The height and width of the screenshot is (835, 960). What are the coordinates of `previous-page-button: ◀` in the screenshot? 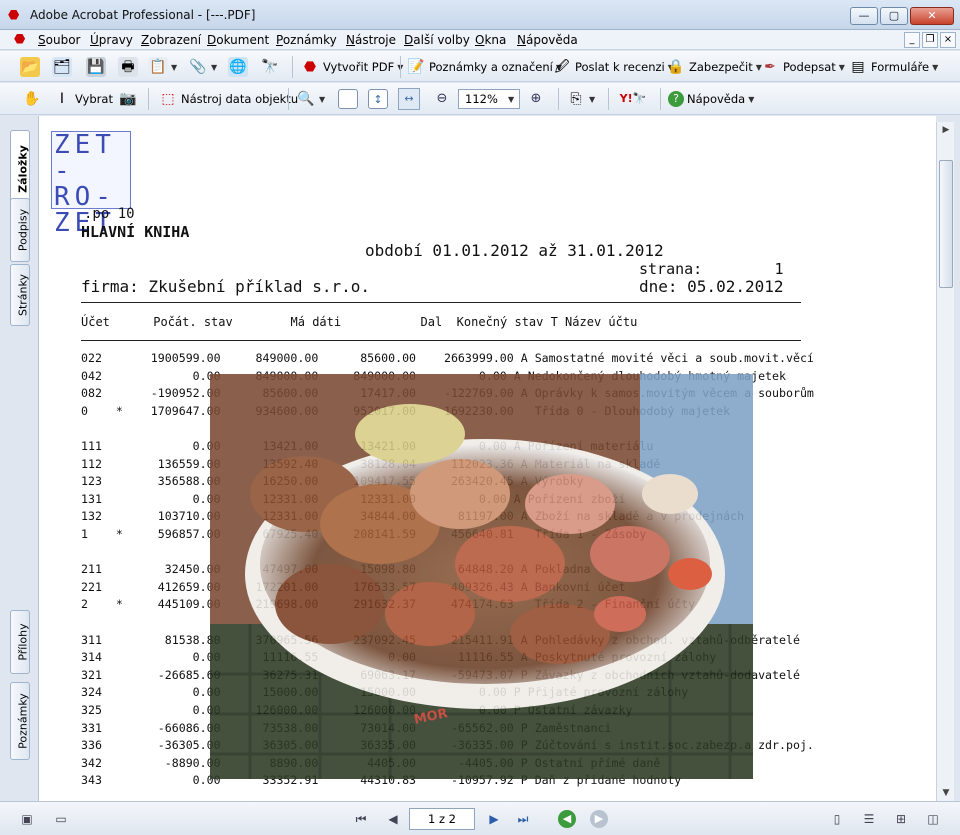 It's located at (393, 819).